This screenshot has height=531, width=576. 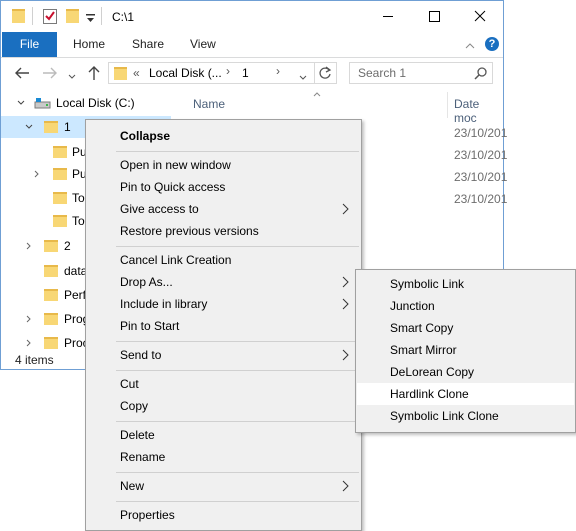 I want to click on menu-item-include-in-library: Include in library, so click(x=223, y=304).